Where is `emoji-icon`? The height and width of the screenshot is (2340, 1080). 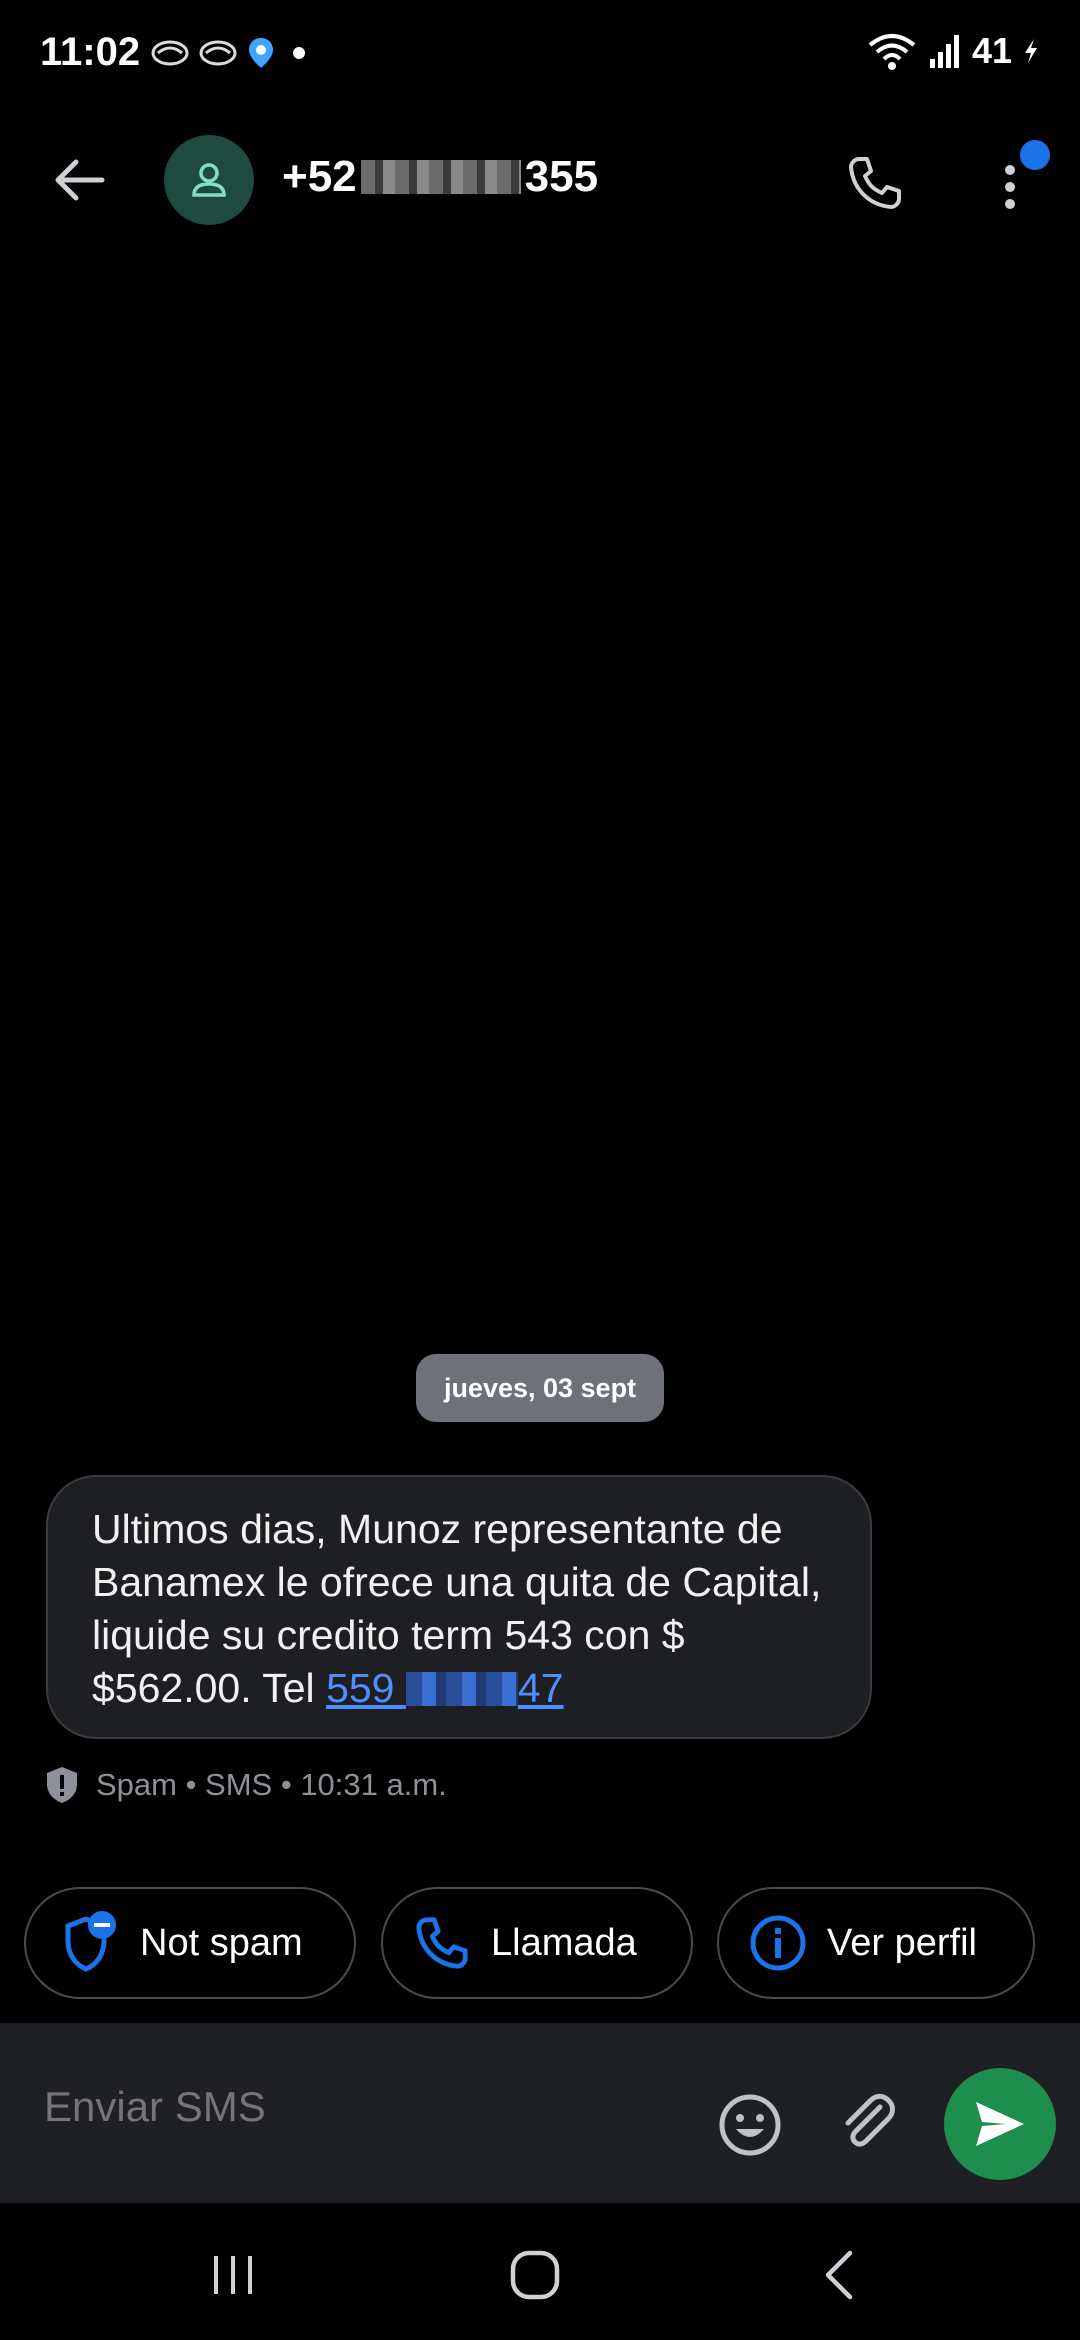 emoji-icon is located at coordinates (750, 2125).